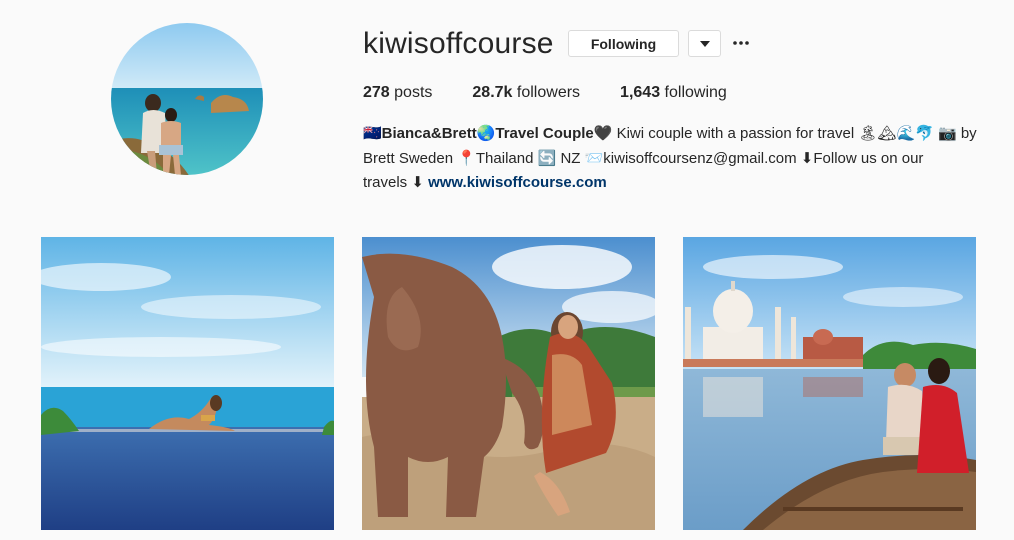 The width and height of the screenshot is (1014, 540). Describe the element at coordinates (623, 43) in the screenshot. I see `following-button: Following` at that location.